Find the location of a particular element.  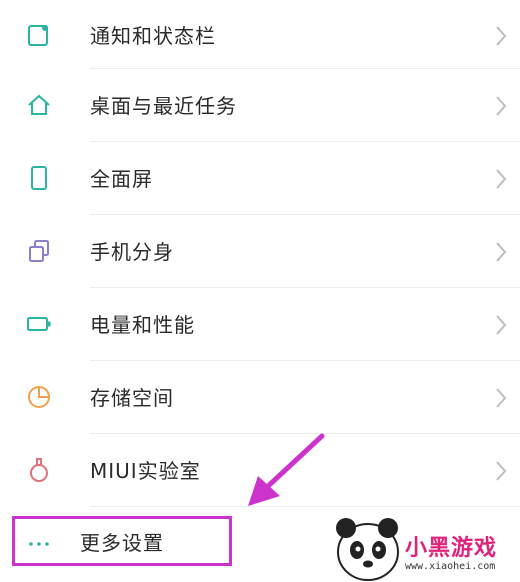

phone-icon is located at coordinates (39, 178).